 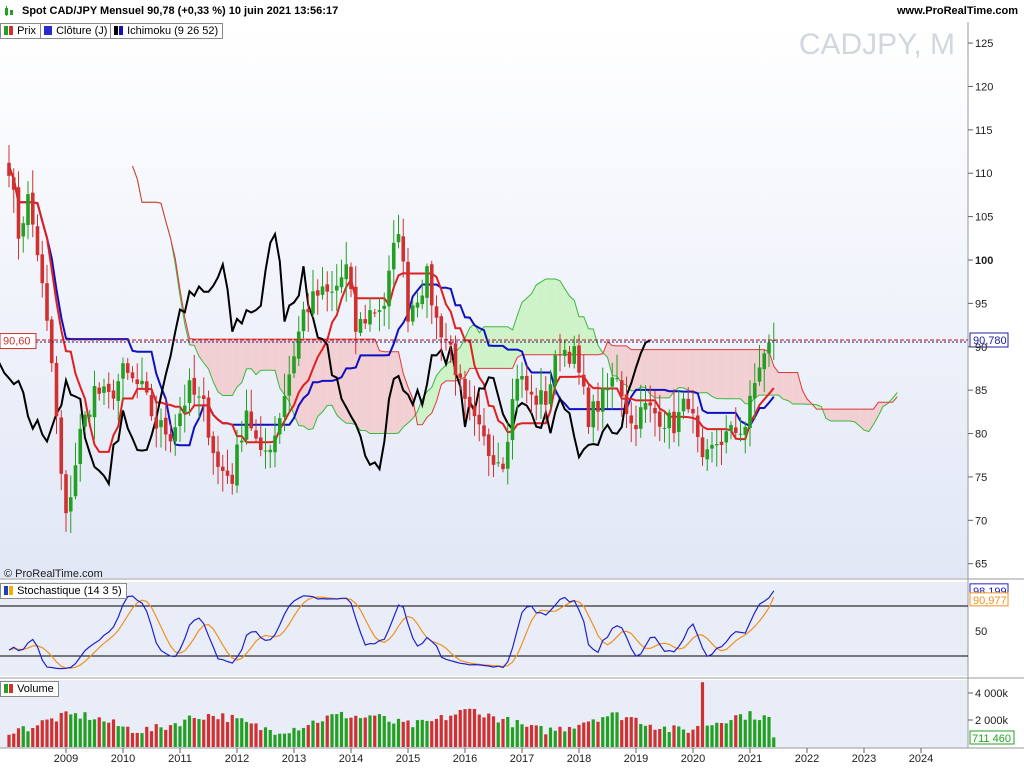 I want to click on price-tick-label: 95, so click(x=981, y=304).